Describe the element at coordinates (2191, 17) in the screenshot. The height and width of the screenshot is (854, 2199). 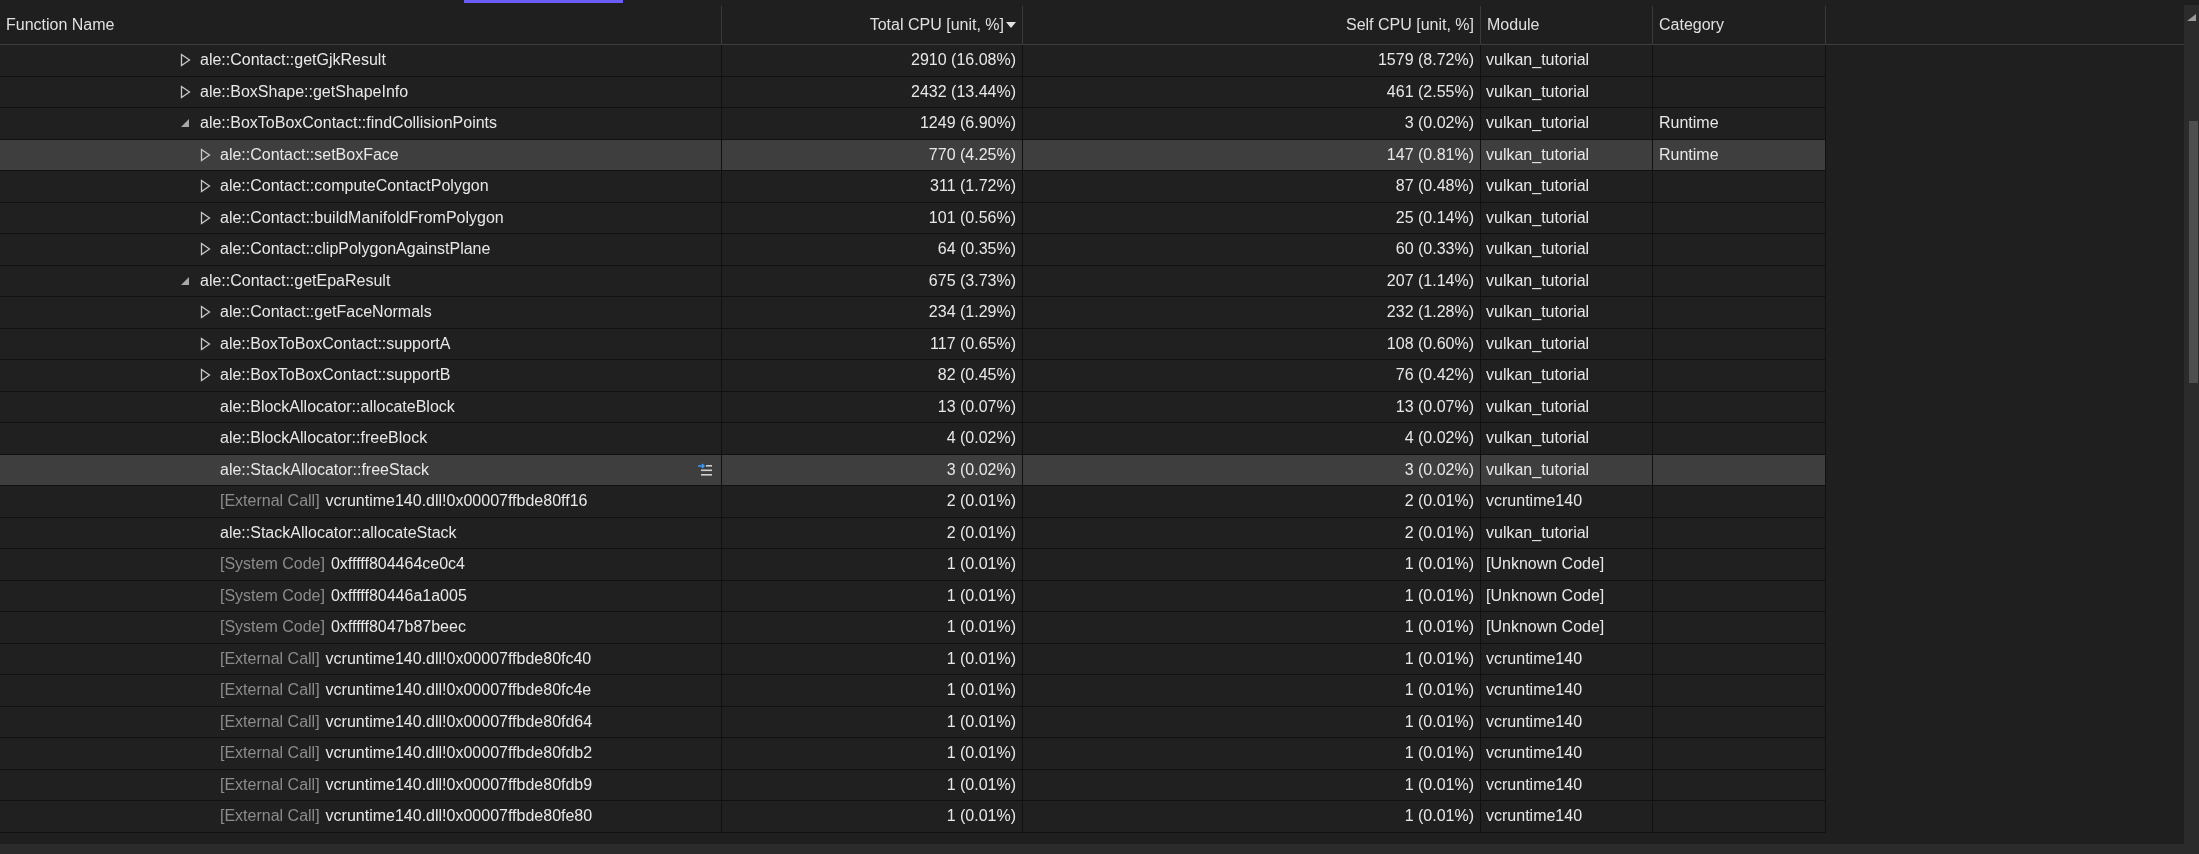
I see `scroll-up-icon` at that location.